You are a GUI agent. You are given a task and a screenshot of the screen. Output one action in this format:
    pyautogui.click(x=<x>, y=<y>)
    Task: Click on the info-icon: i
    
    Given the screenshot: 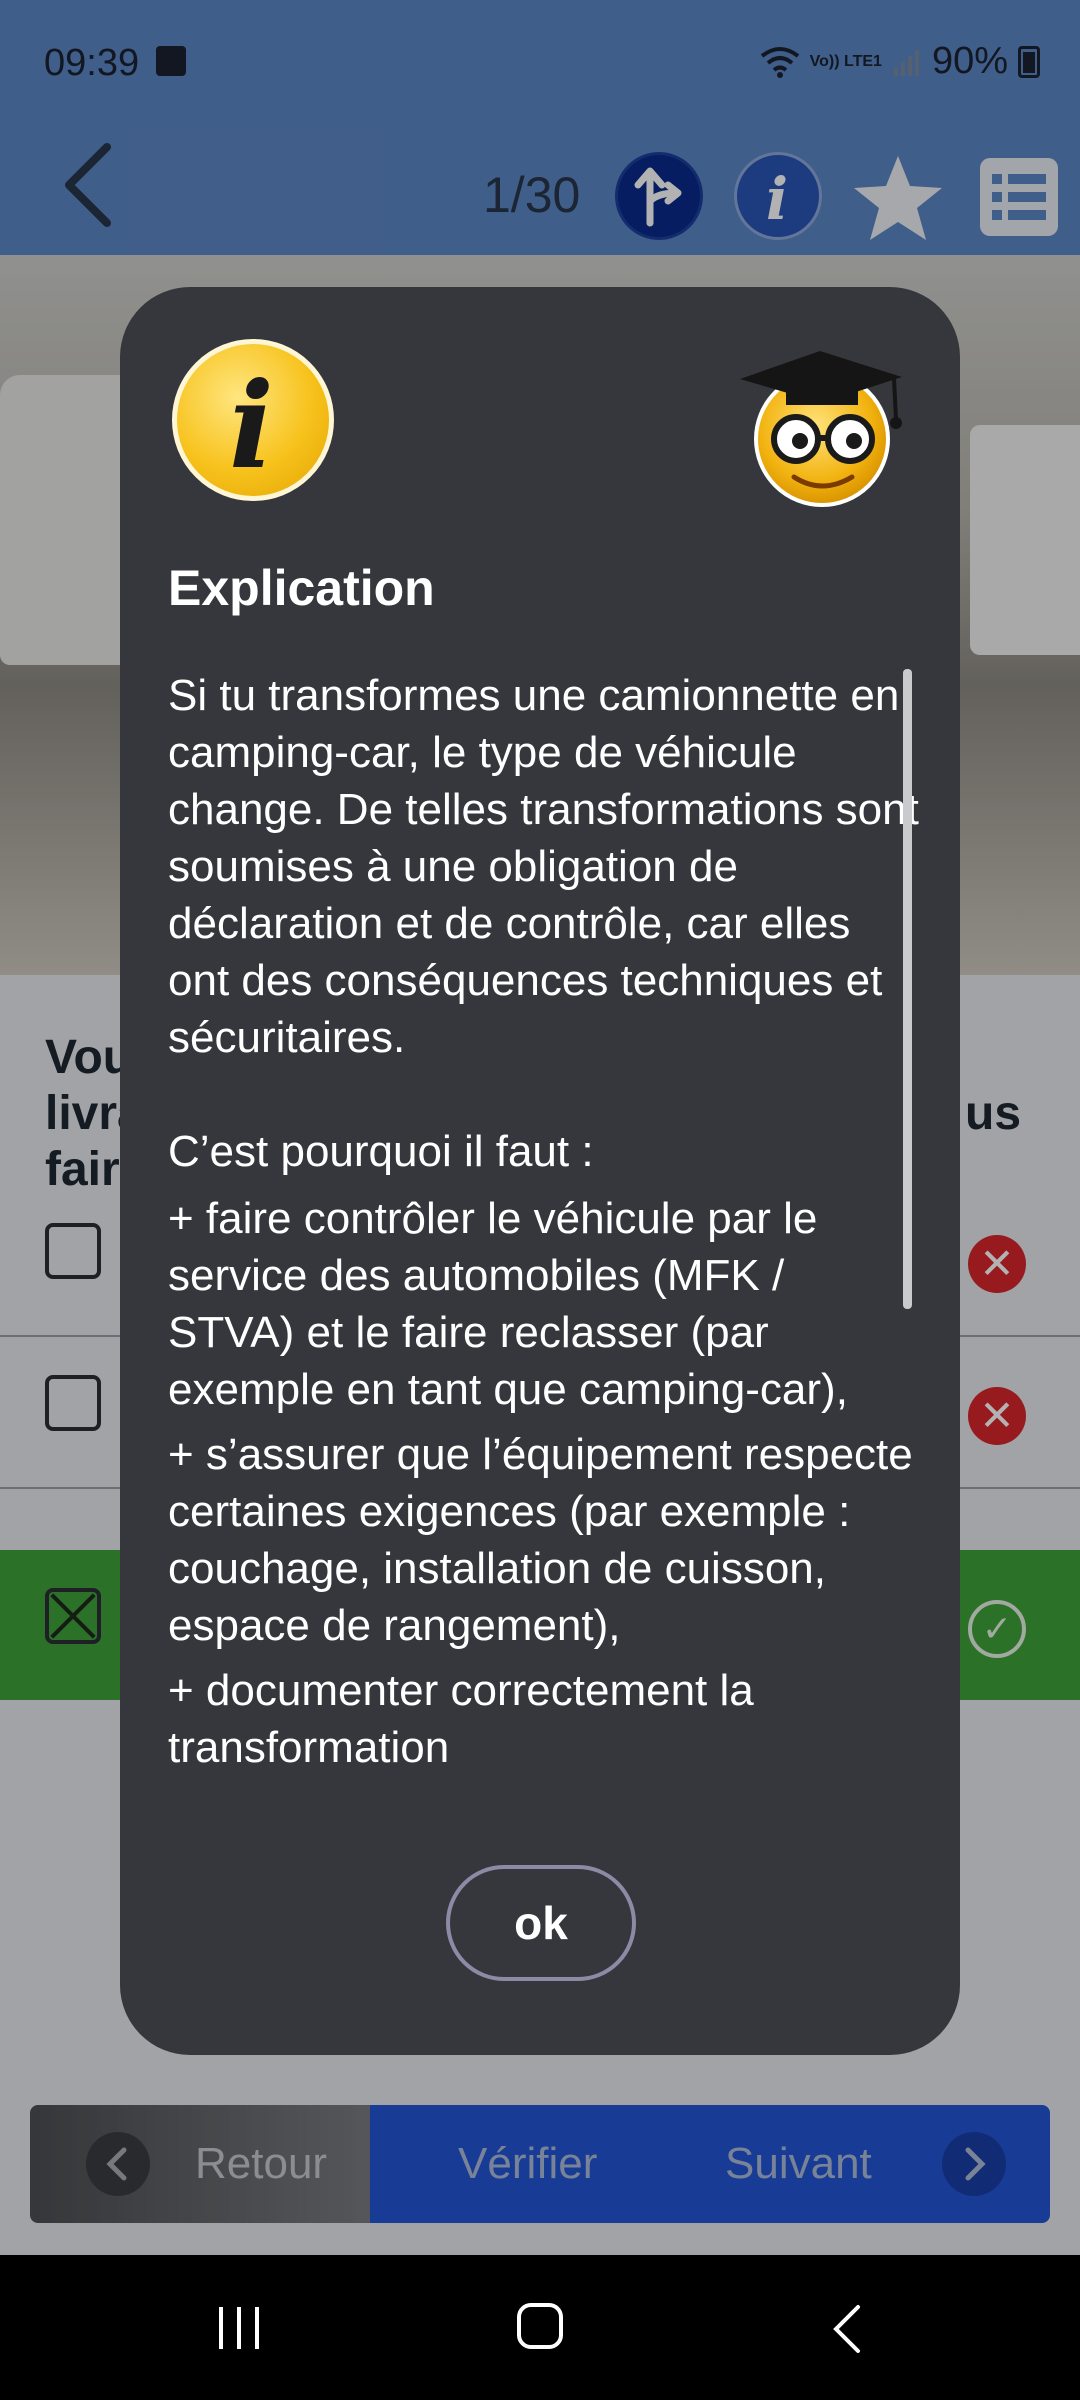 What is the action you would take?
    pyautogui.click(x=253, y=420)
    